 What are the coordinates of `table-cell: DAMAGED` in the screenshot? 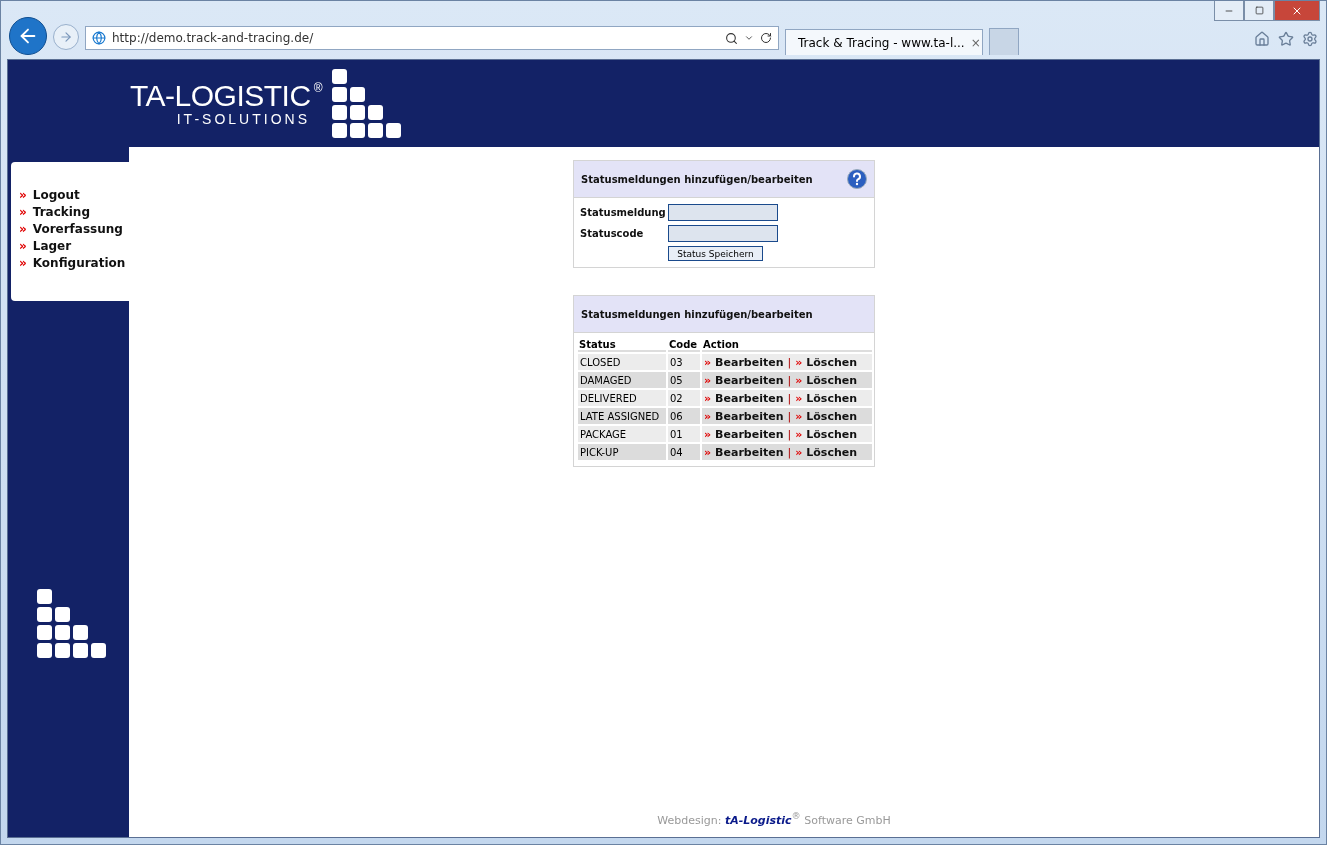 It's located at (622, 380).